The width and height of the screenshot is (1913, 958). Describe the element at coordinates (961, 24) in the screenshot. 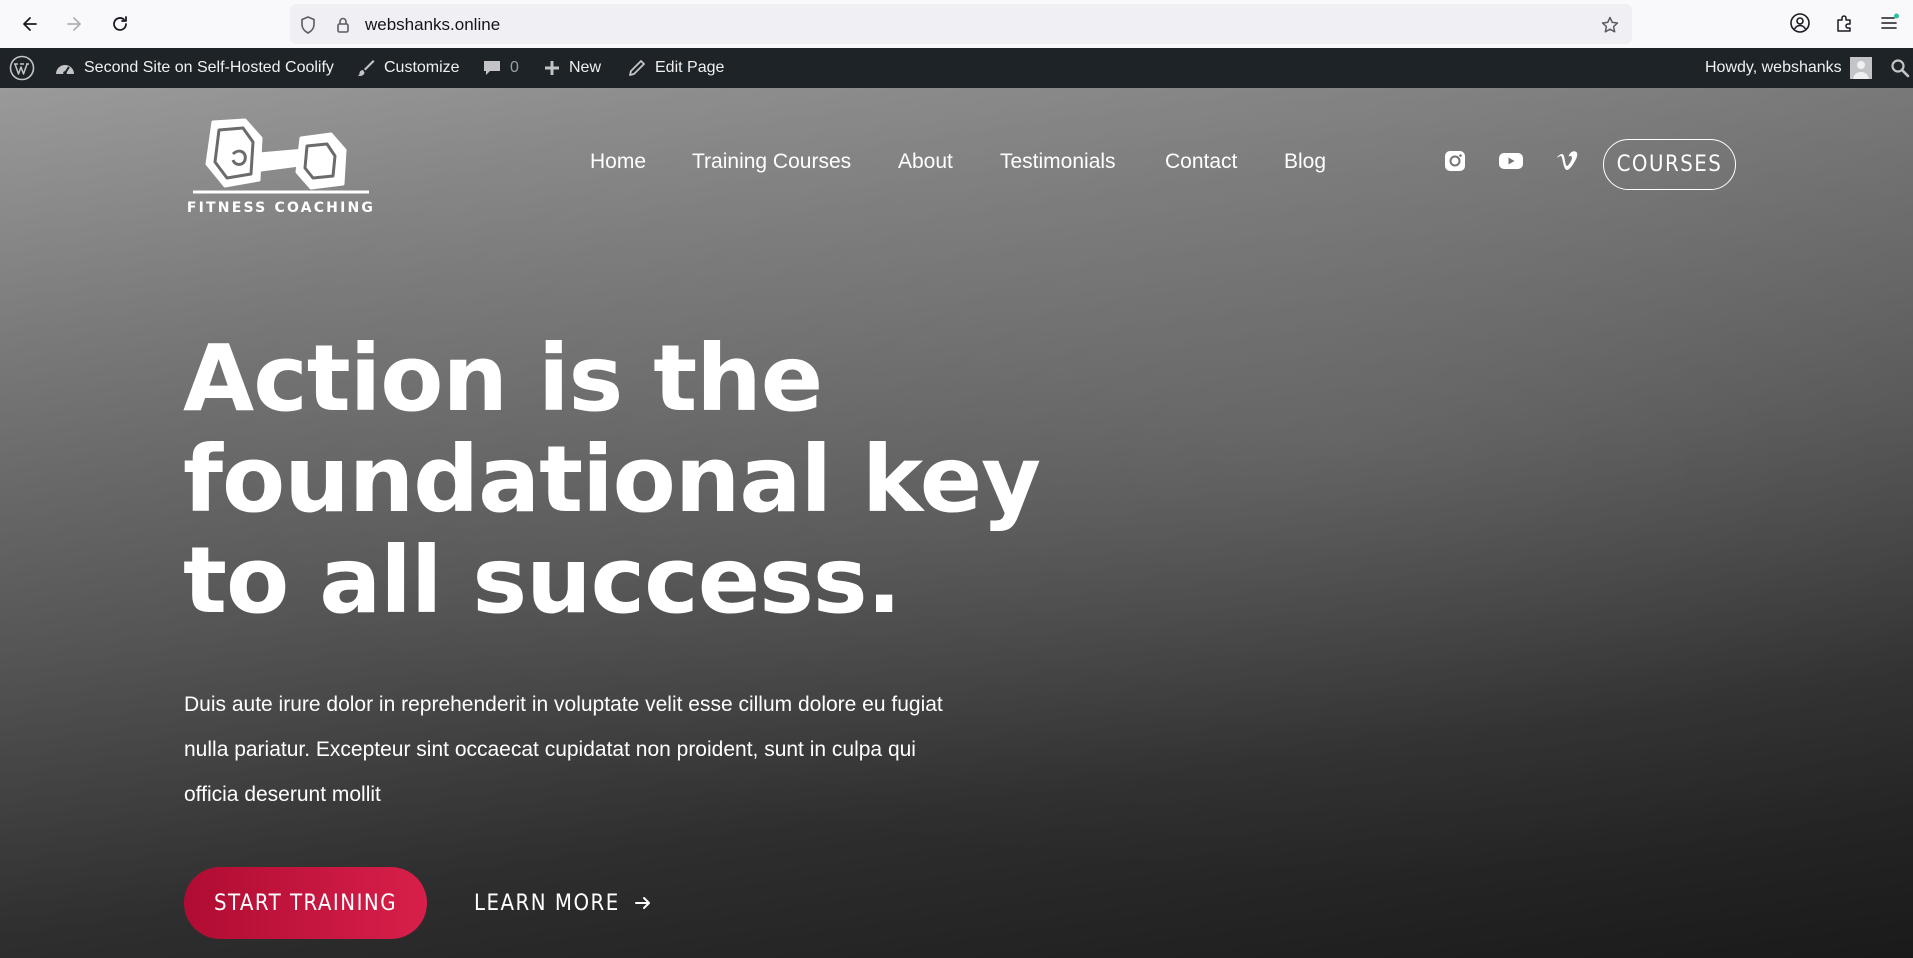

I see `address-bar: webshanks.online` at that location.